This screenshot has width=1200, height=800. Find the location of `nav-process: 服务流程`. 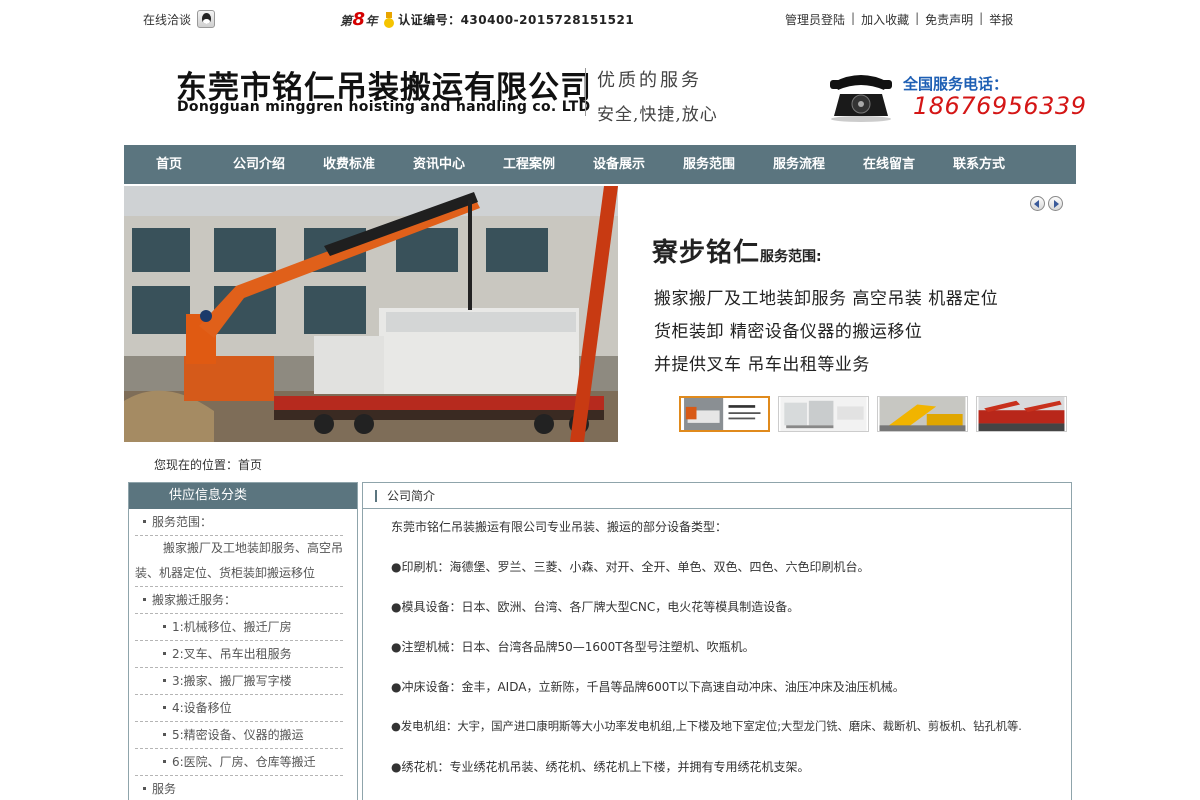

nav-process: 服务流程 is located at coordinates (799, 164).